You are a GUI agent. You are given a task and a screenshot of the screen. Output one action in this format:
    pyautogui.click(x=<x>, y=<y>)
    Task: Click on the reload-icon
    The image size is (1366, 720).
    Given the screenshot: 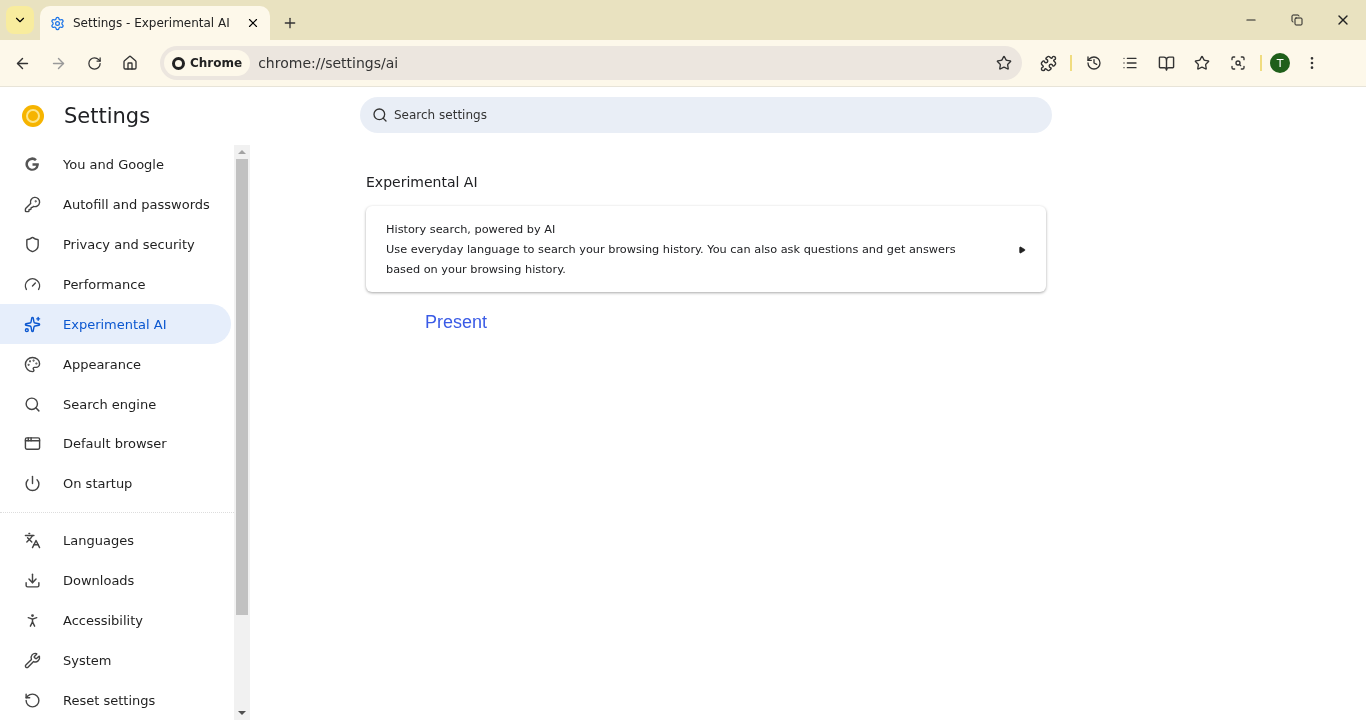 What is the action you would take?
    pyautogui.click(x=94, y=63)
    